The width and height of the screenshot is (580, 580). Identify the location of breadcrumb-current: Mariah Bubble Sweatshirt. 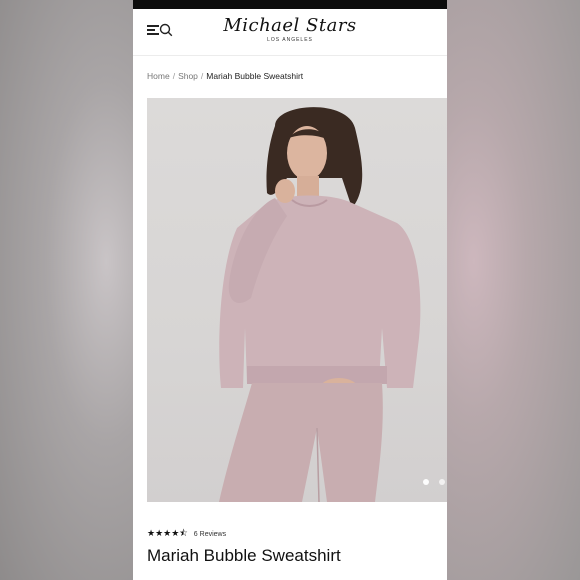
(255, 76).